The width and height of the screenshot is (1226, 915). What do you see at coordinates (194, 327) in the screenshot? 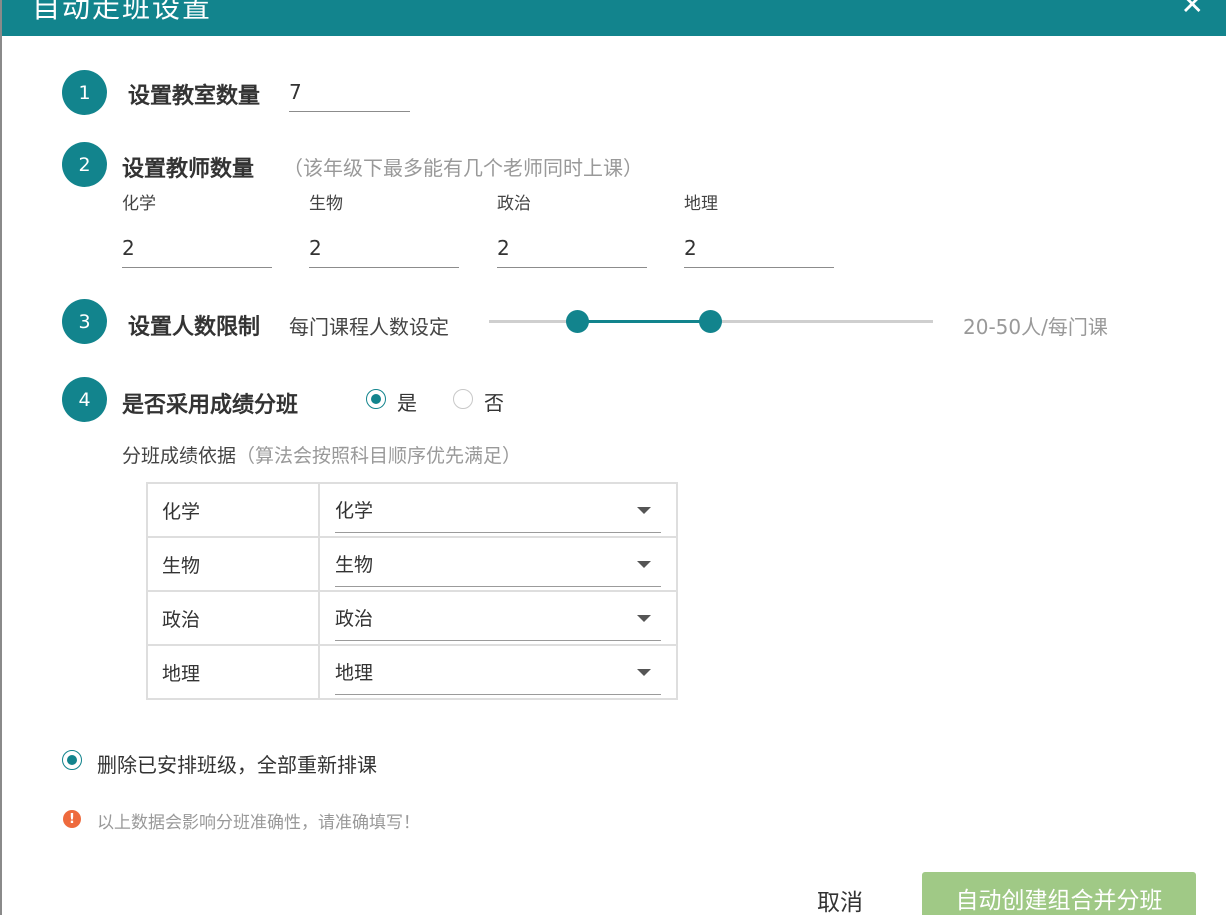
I see `step-3-title: 设置人数限制` at bounding box center [194, 327].